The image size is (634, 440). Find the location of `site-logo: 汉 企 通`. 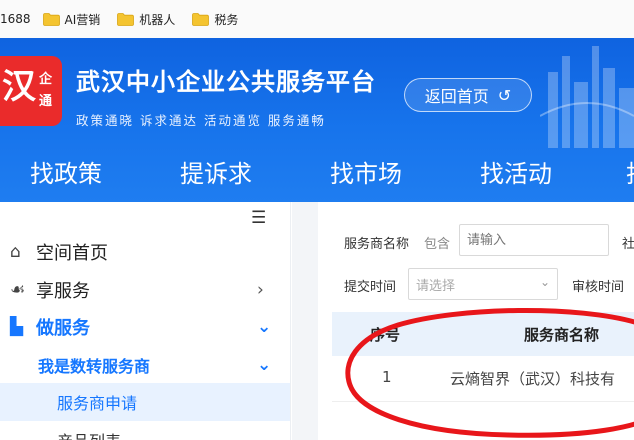

site-logo: 汉 企 通 is located at coordinates (31, 91).